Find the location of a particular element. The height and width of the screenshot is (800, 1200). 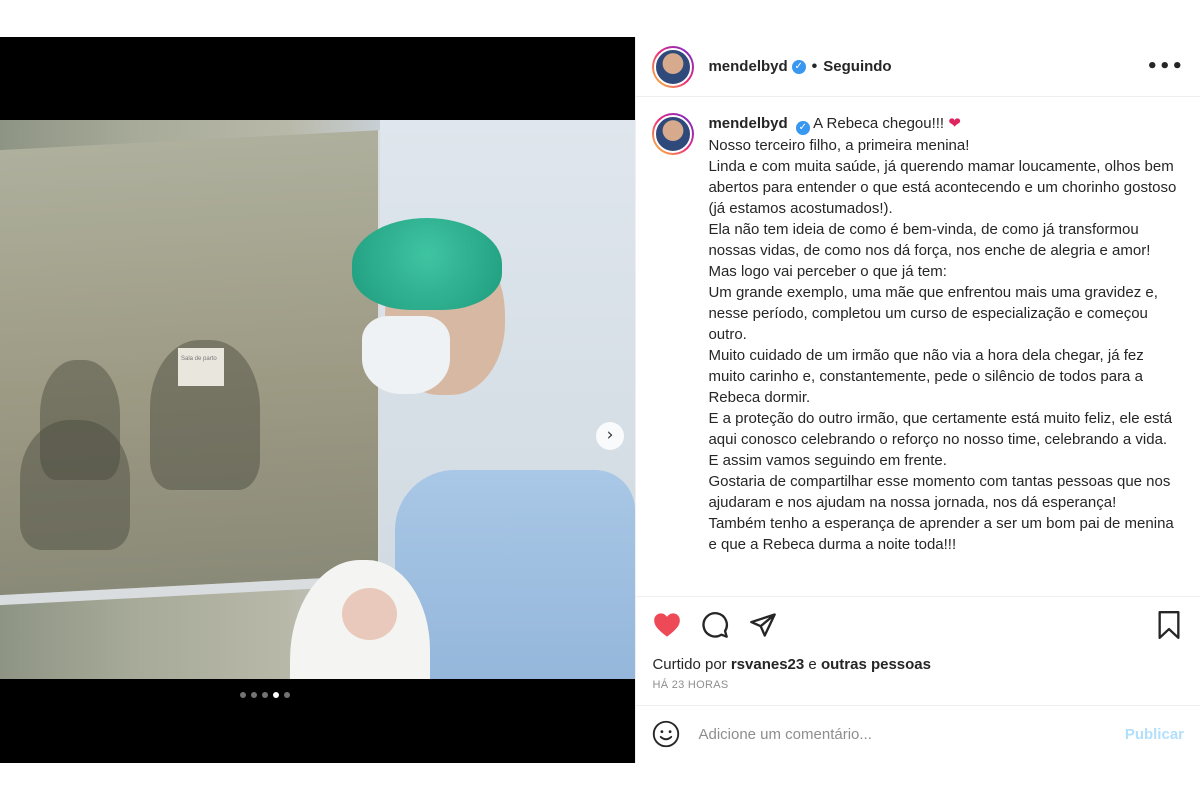

carousel-next-button: › is located at coordinates (610, 436).